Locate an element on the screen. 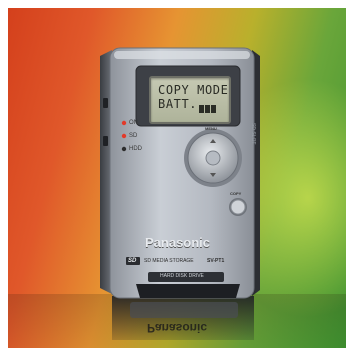 Image resolution: width=354 pixels, height=356 pixels. copy-label: COPY is located at coordinates (236, 193).